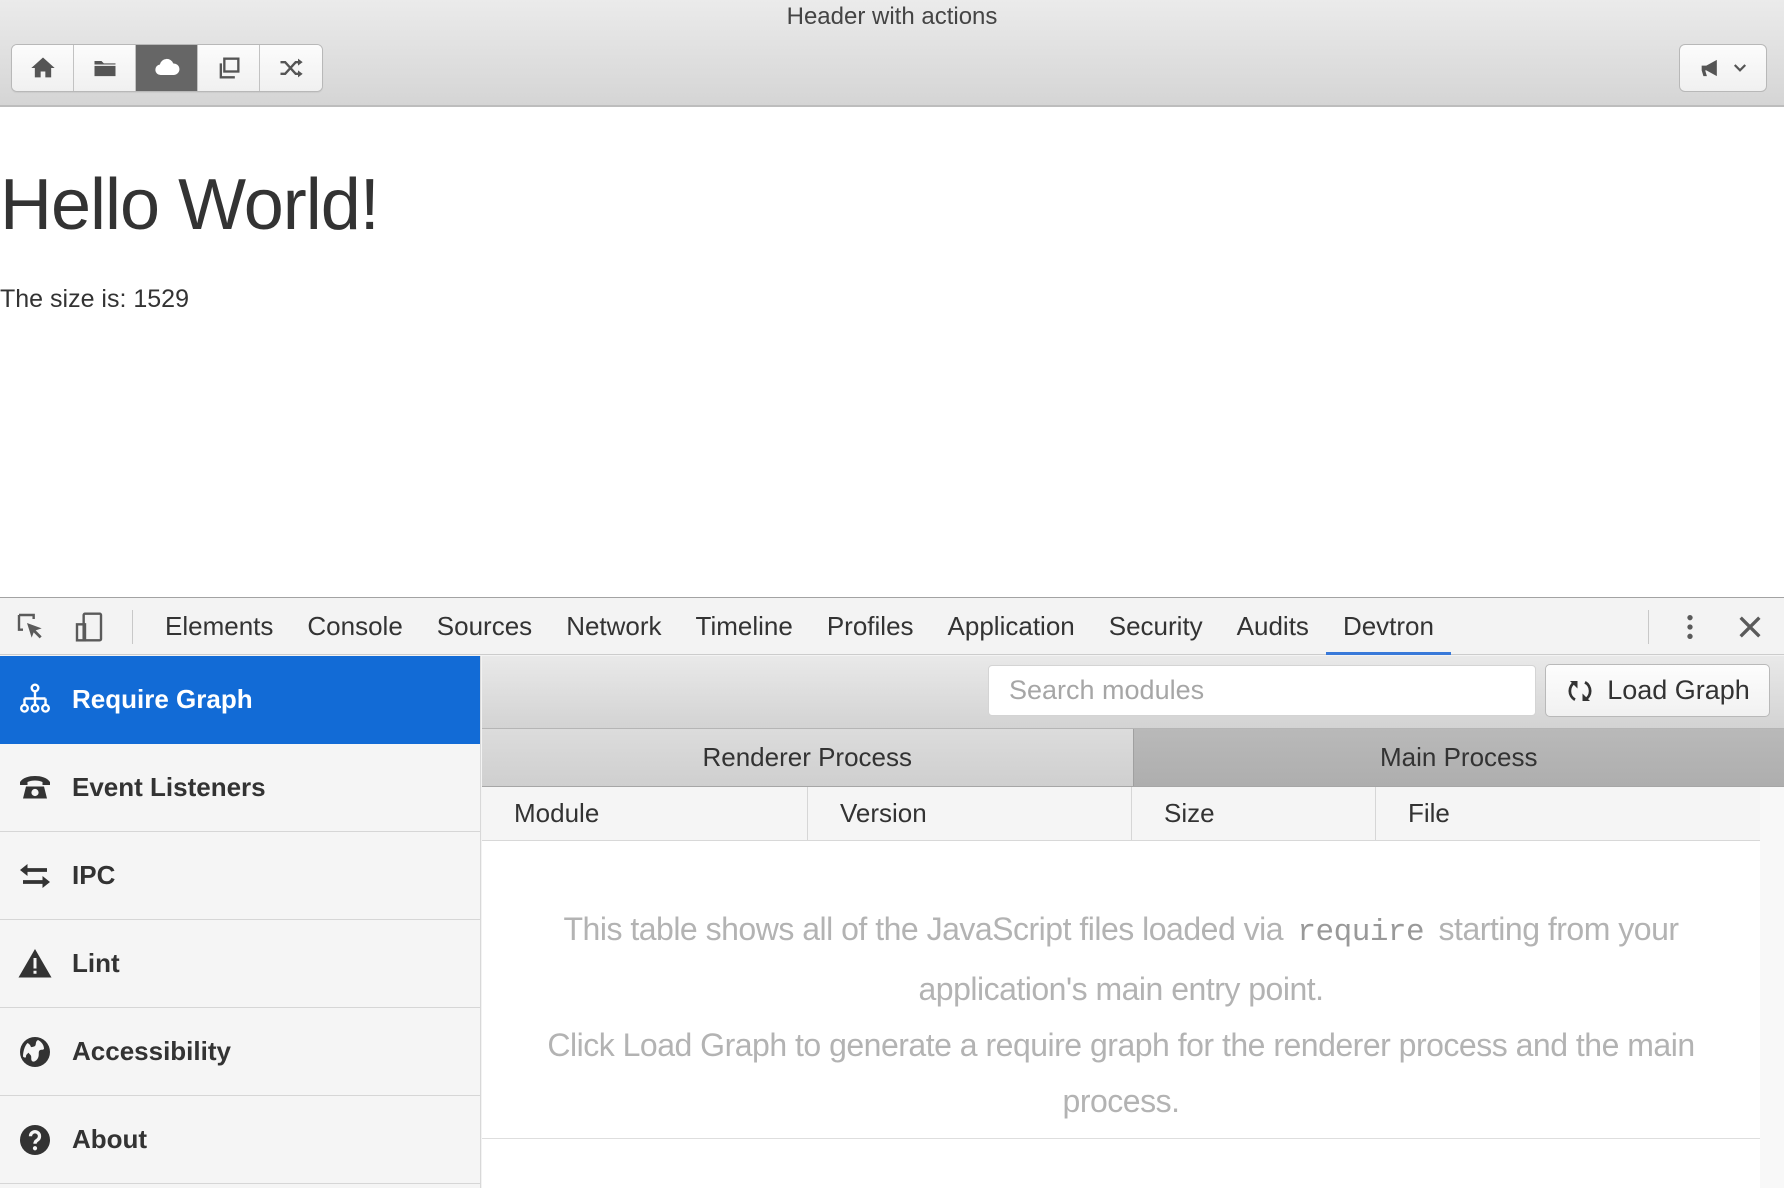 The height and width of the screenshot is (1188, 1784). Describe the element at coordinates (1262, 690) in the screenshot. I see `search-modules-input` at that location.